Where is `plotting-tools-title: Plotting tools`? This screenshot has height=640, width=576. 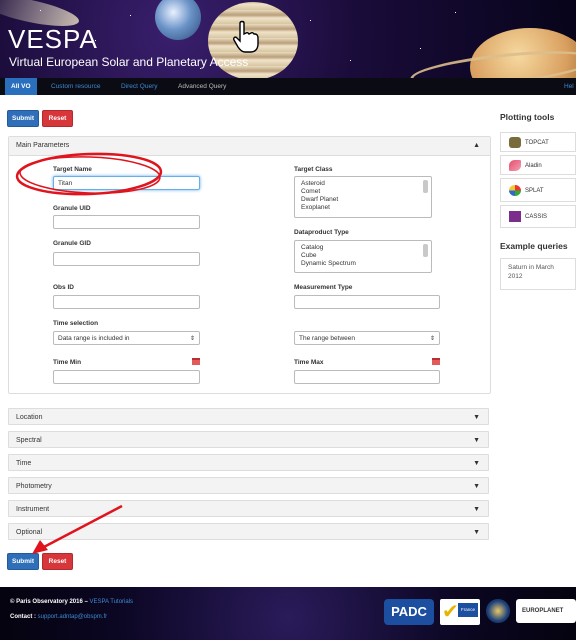 plotting-tools-title: Plotting tools is located at coordinates (527, 117).